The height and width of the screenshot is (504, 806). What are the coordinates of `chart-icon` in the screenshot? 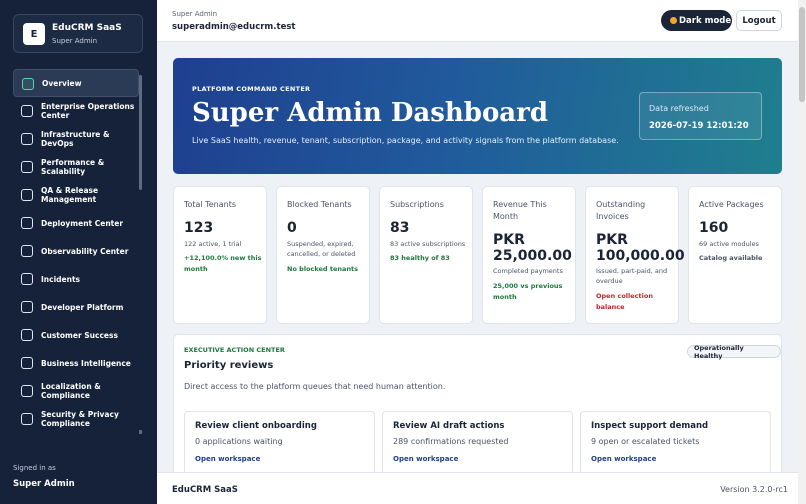 It's located at (27, 363).